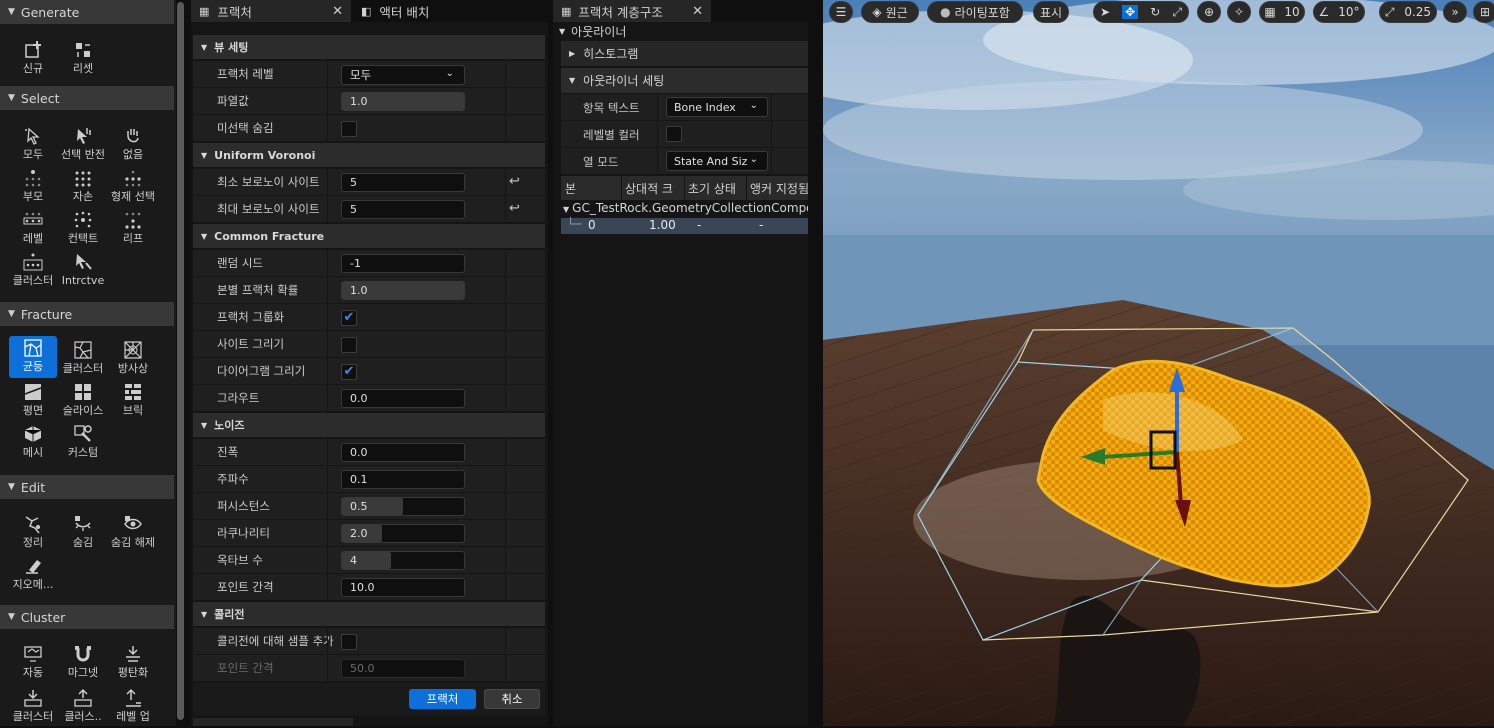  What do you see at coordinates (369, 614) in the screenshot?
I see `group-collision: ▼ 콜리전` at bounding box center [369, 614].